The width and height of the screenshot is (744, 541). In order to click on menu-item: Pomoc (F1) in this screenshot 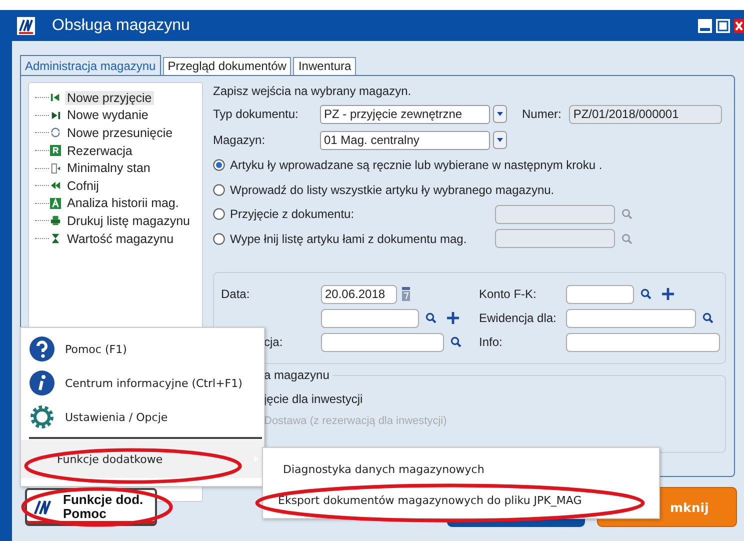, I will do `click(142, 349)`.